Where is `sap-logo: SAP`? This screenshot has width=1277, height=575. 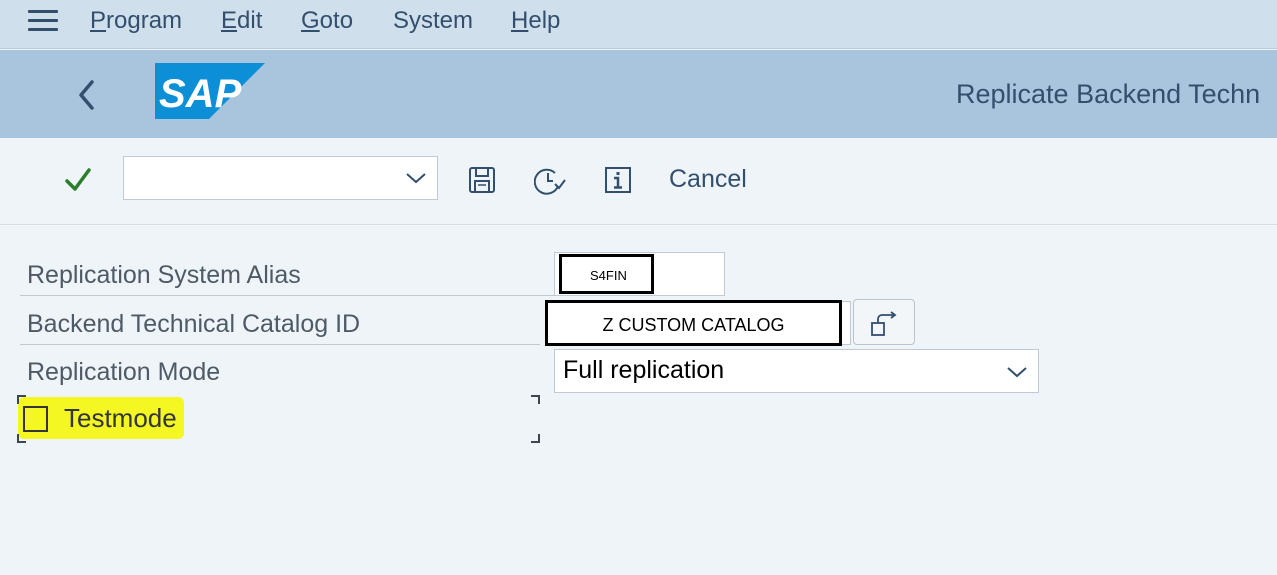 sap-logo: SAP is located at coordinates (210, 93).